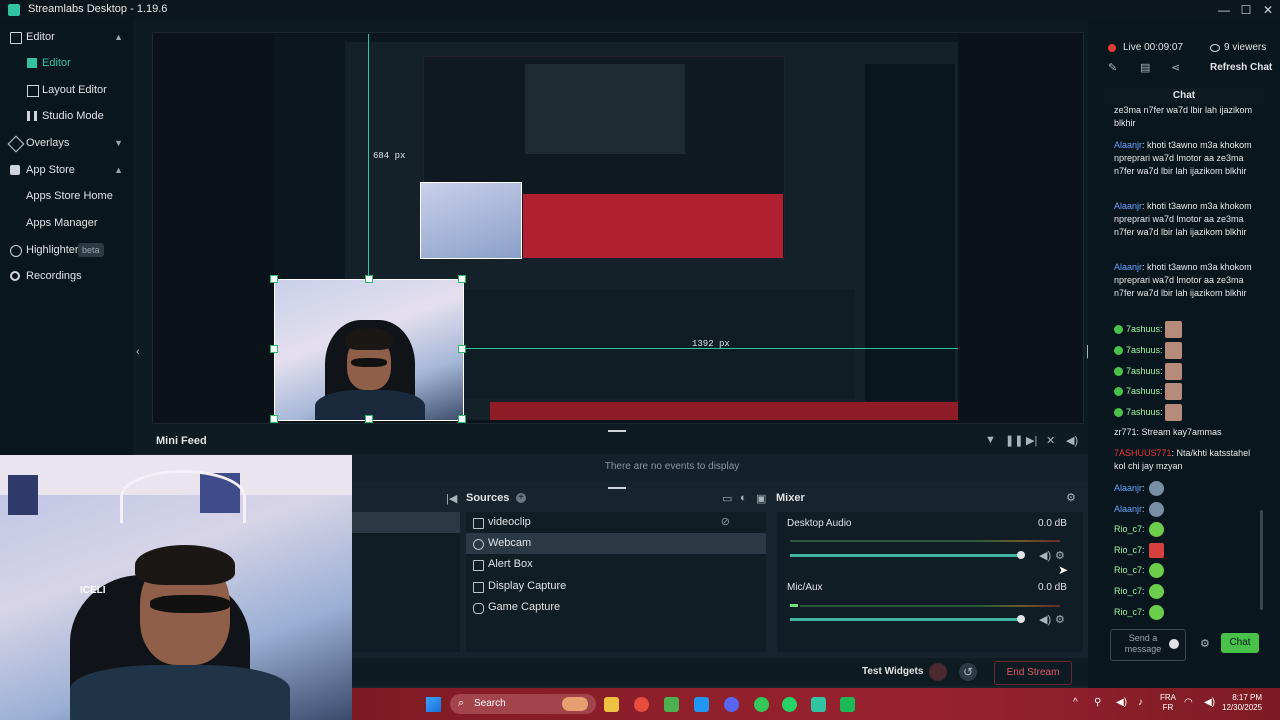 Image resolution: width=1280 pixels, height=720 pixels. I want to click on nav-apps-manager: Apps Manager, so click(66, 223).